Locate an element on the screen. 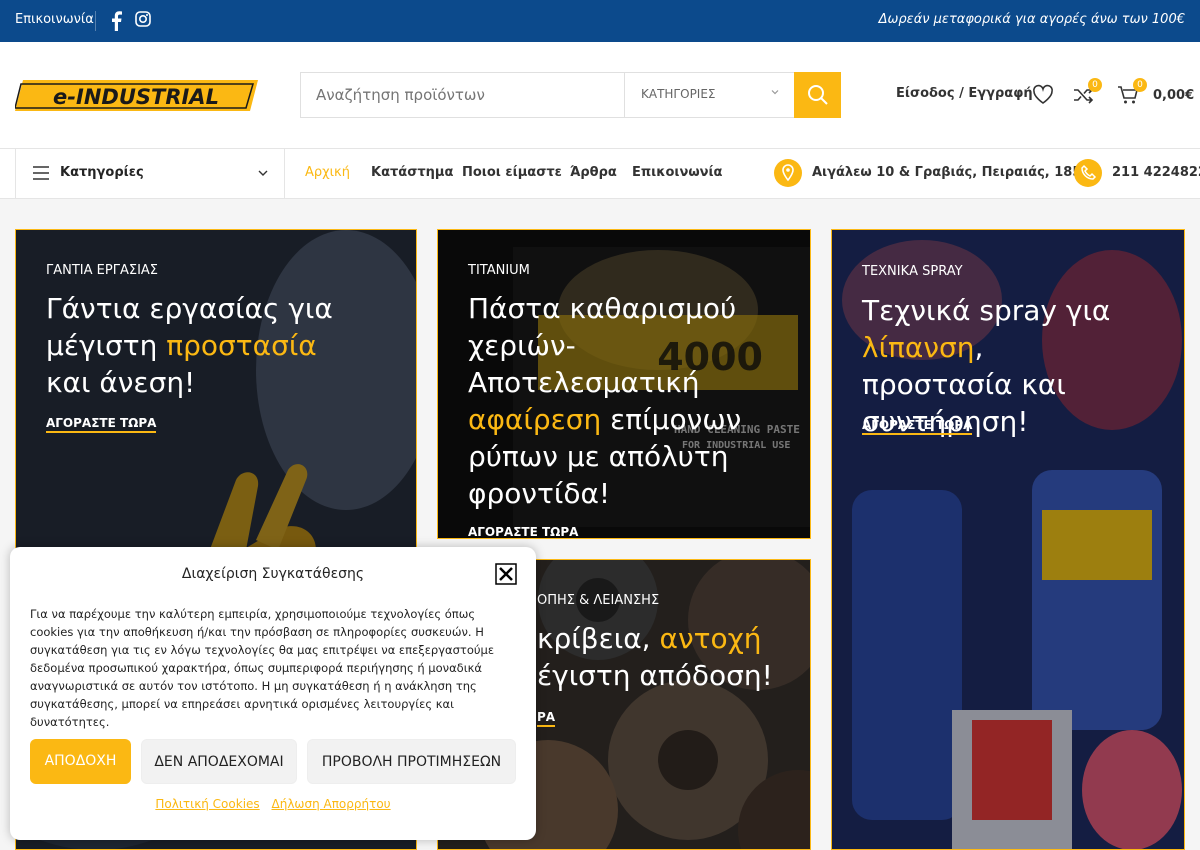 Image resolution: width=1200 pixels, height=850 pixels. cart-button: 0 is located at coordinates (1132, 92).